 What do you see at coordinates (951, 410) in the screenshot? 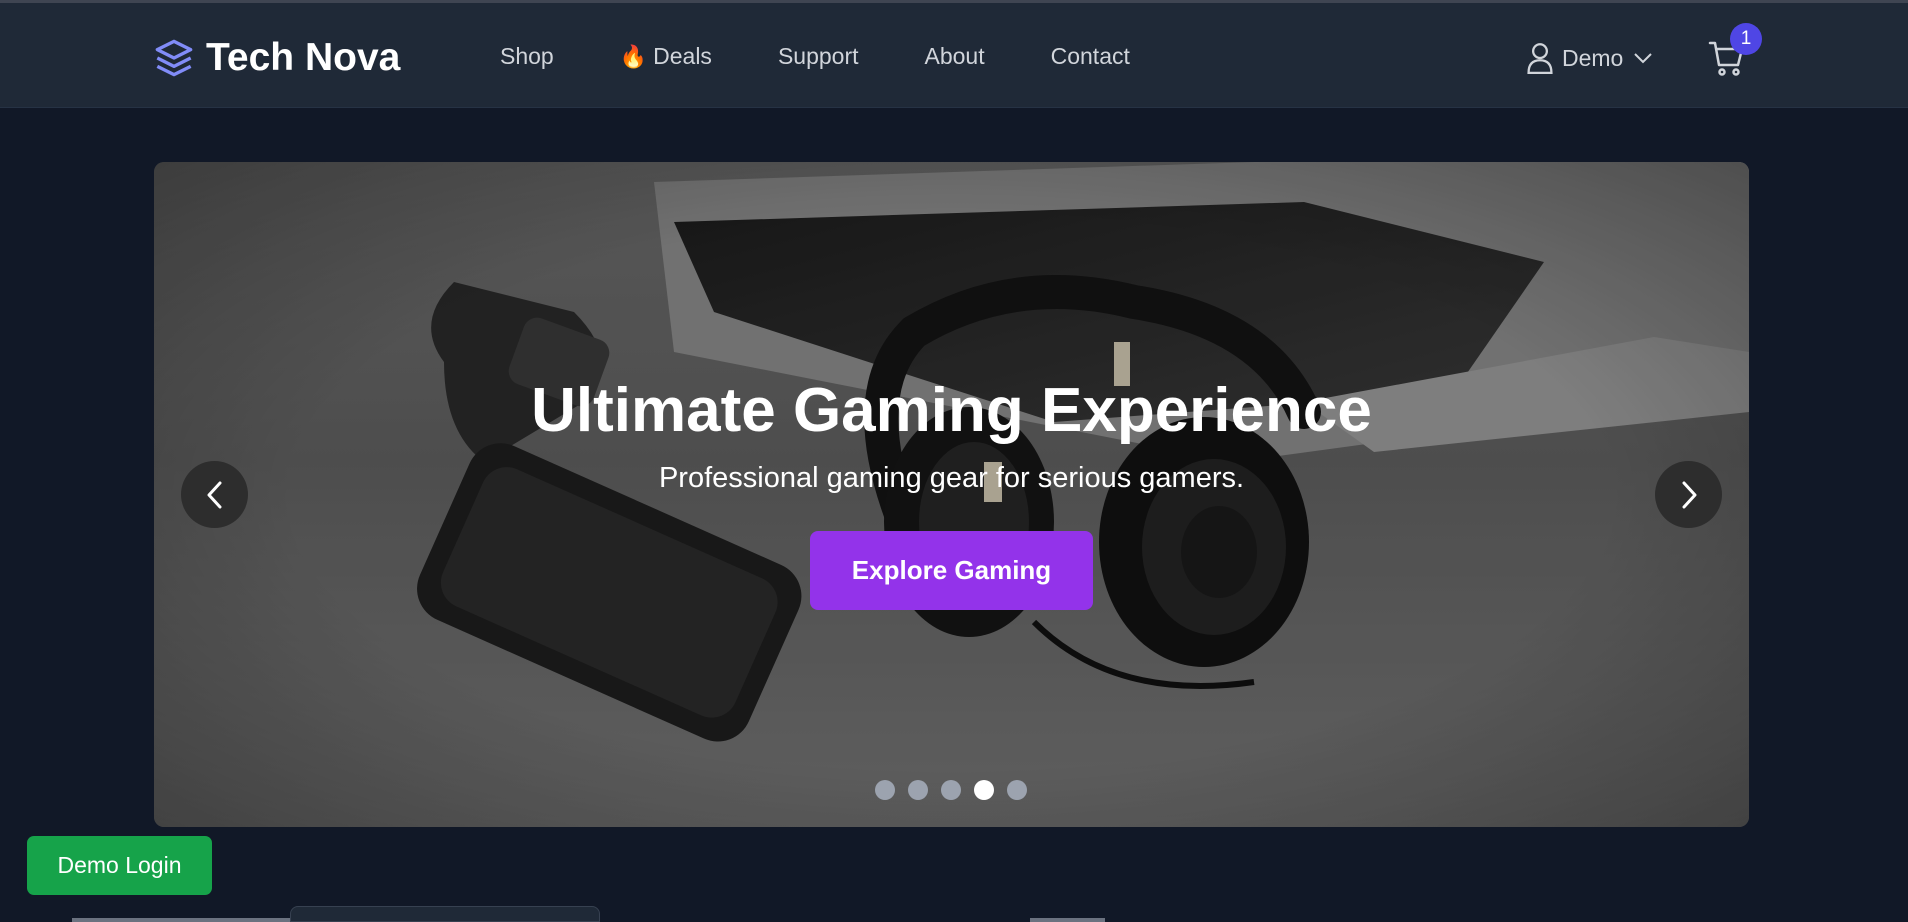
I see `hero-title: Ultimate Gaming Experience` at bounding box center [951, 410].